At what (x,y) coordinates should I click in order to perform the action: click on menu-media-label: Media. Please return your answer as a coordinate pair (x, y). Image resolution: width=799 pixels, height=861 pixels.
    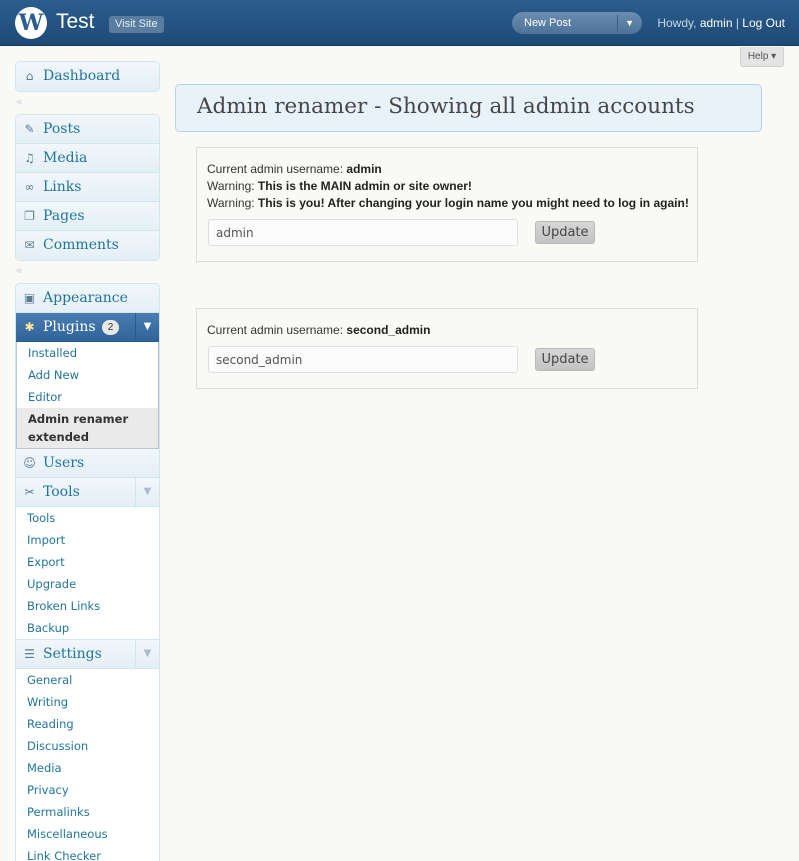
    Looking at the image, I should click on (65, 158).